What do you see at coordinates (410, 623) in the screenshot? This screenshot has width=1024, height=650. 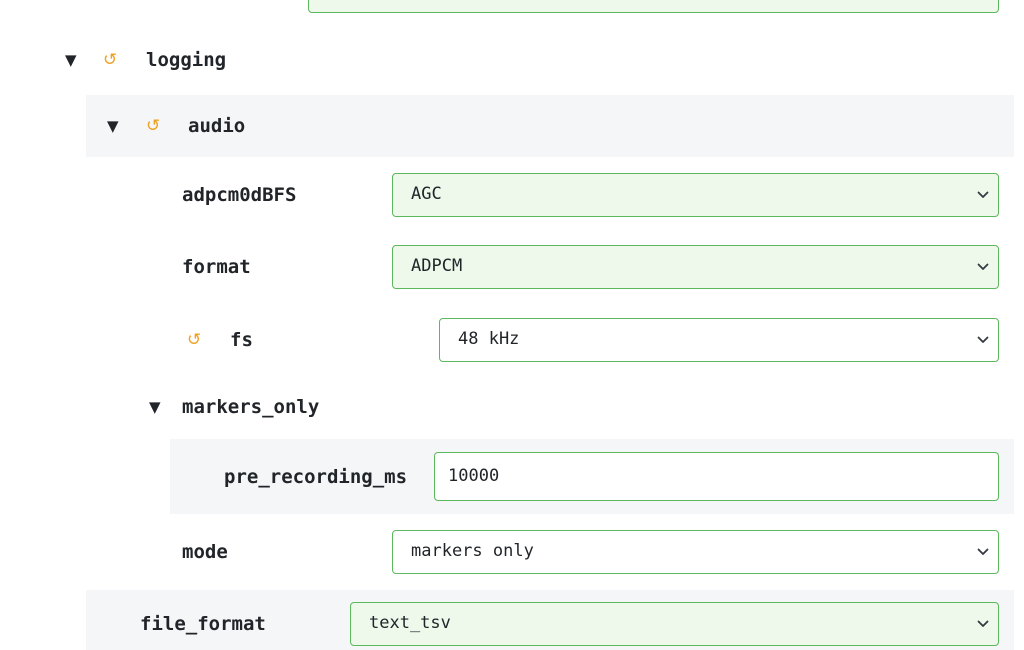 I see `file-format-value: text_tsv` at bounding box center [410, 623].